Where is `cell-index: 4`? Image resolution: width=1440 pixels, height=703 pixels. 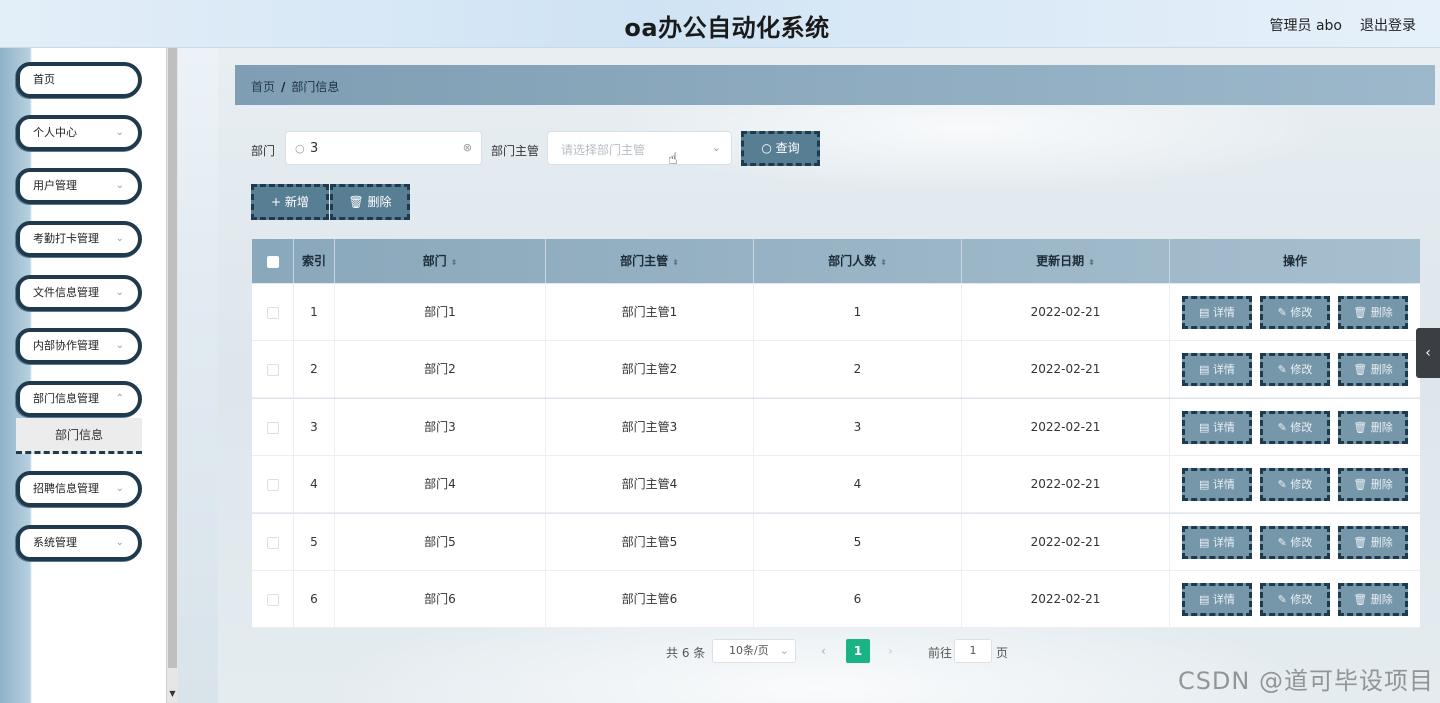 cell-index: 4 is located at coordinates (314, 484).